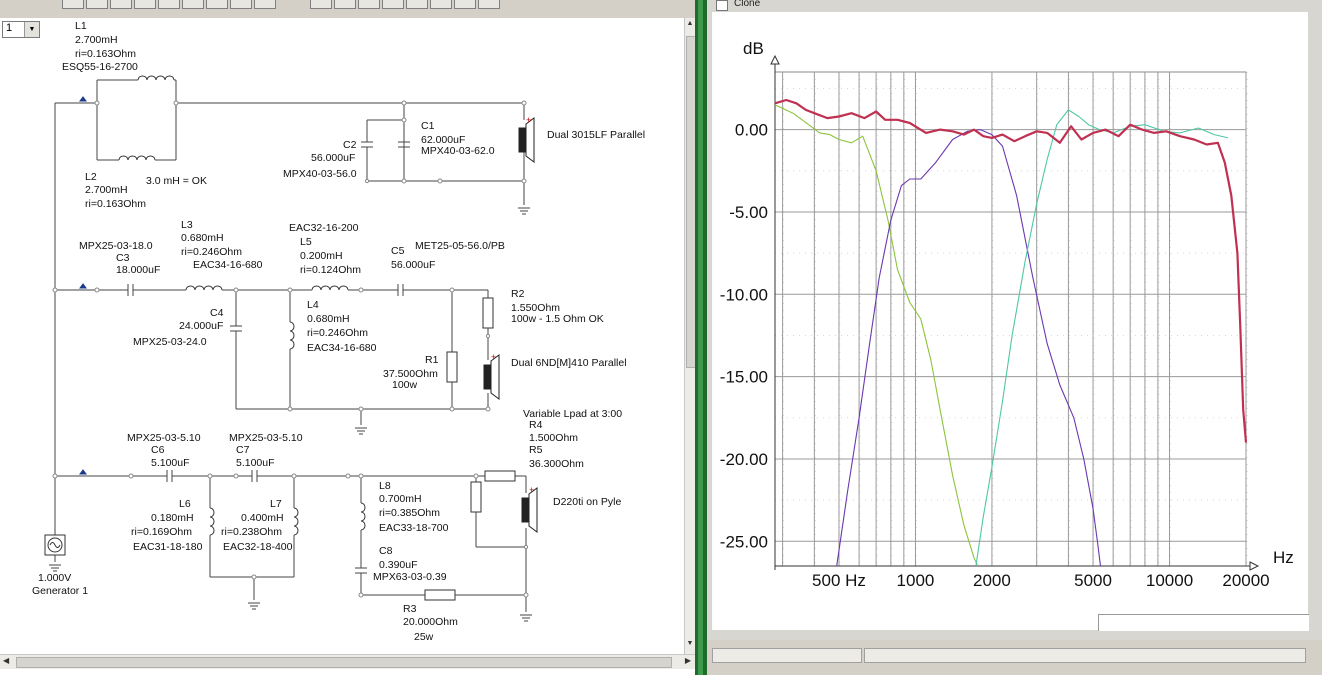 The image size is (1322, 675). What do you see at coordinates (690, 646) in the screenshot?
I see `scroll-down-icon: ▼` at bounding box center [690, 646].